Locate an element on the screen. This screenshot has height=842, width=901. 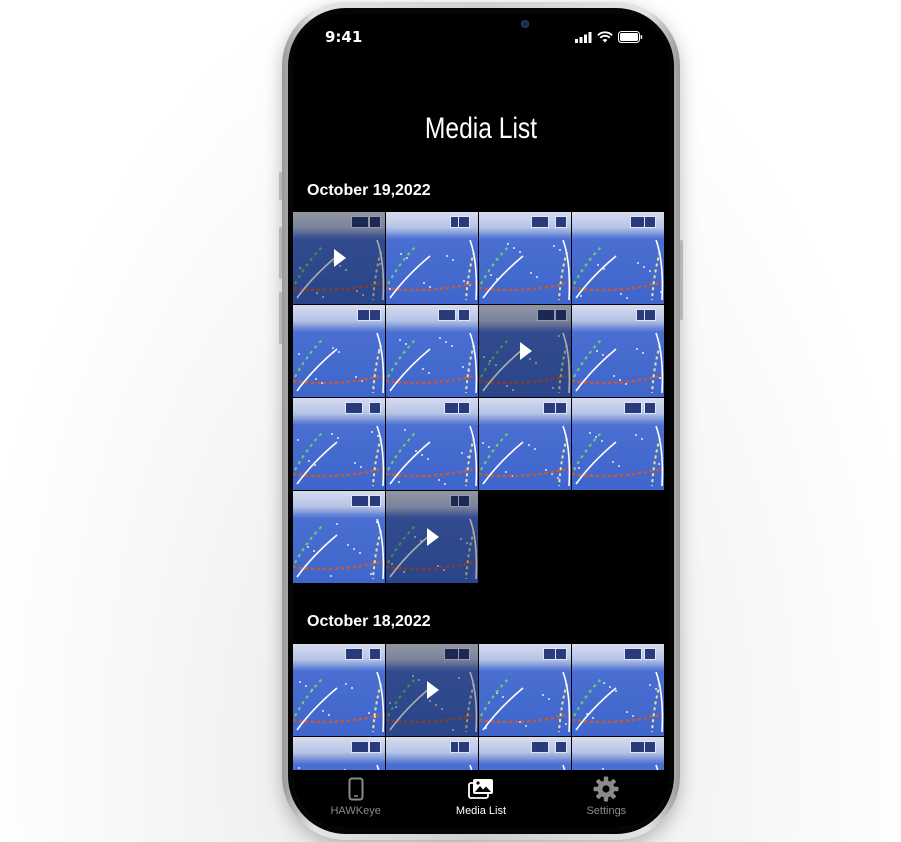
section-date: October 18,2022 is located at coordinates (369, 621).